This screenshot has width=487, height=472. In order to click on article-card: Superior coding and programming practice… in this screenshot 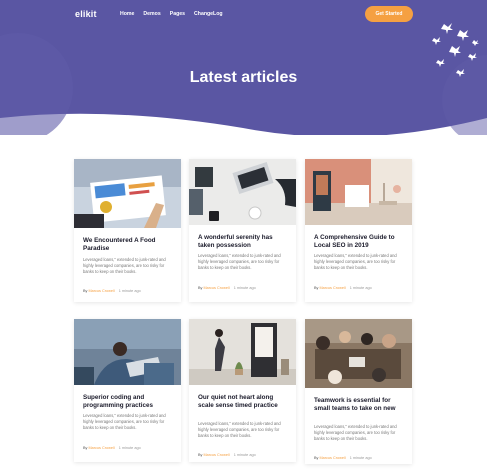, I will do `click(127, 390)`.